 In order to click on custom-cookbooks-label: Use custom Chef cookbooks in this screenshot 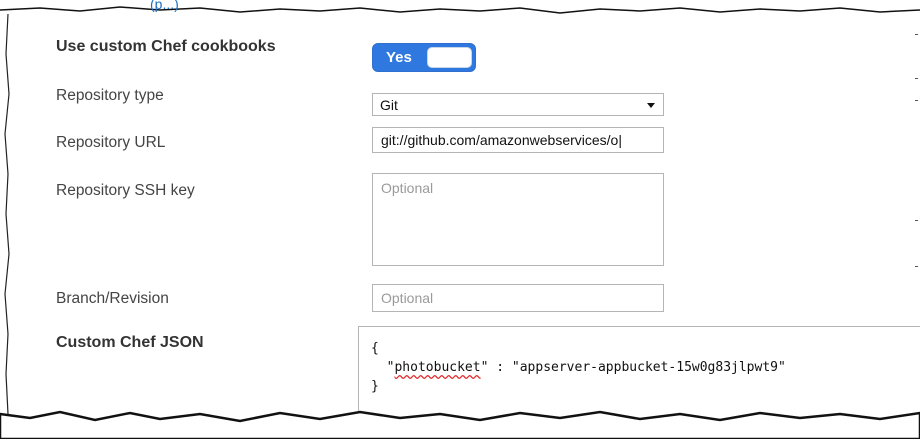, I will do `click(166, 46)`.